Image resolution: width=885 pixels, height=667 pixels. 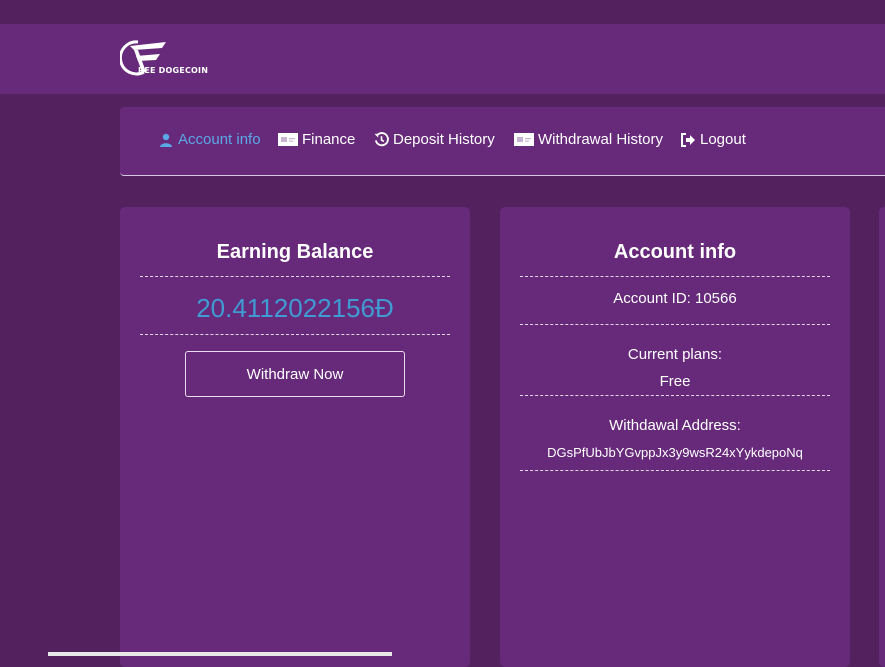 I want to click on logo: REE DOGECOIN, so click(x=170, y=60).